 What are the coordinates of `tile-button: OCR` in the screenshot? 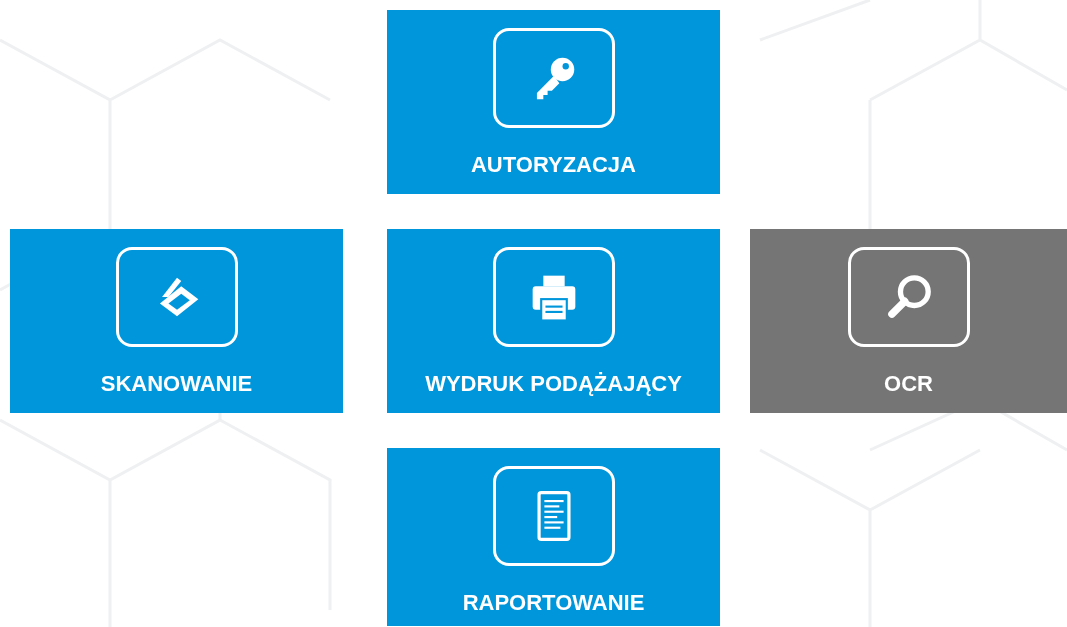 It's located at (908, 321).